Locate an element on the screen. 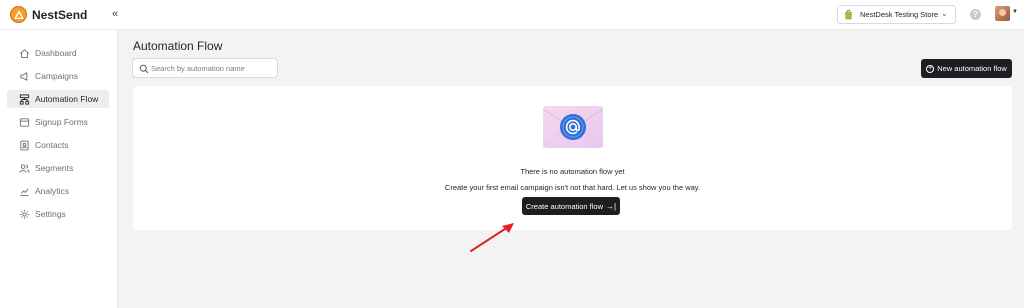 This screenshot has height=308, width=1024. sidebar-item-label: Segments is located at coordinates (54, 168).